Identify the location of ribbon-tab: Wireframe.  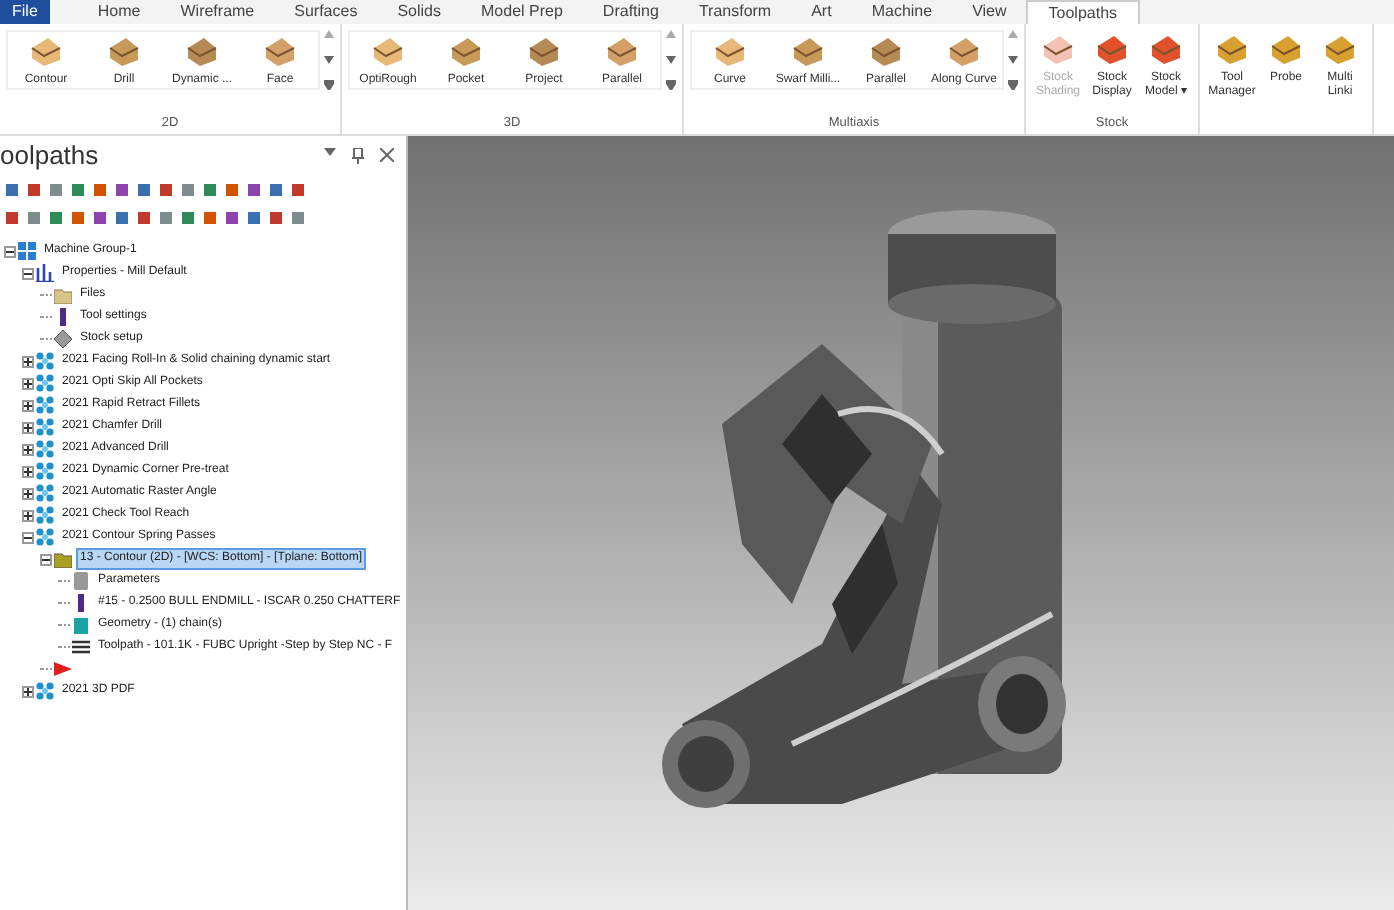
(217, 12).